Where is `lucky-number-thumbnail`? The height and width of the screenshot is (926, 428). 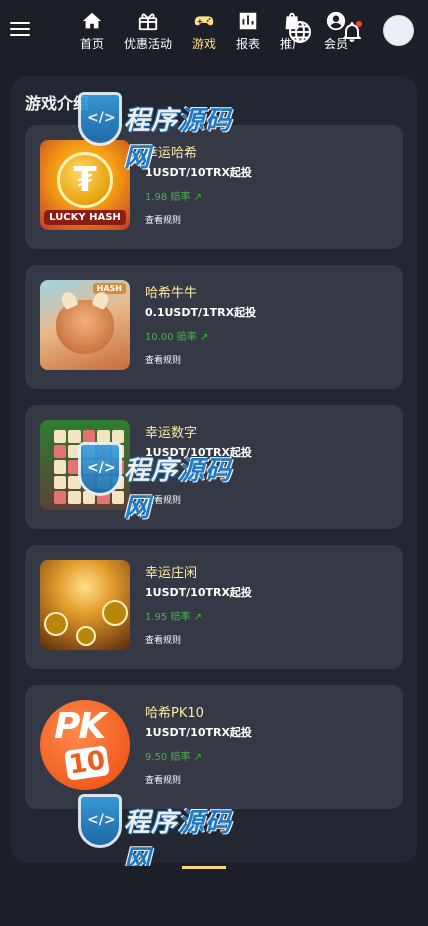 lucky-number-thumbnail is located at coordinates (85, 465).